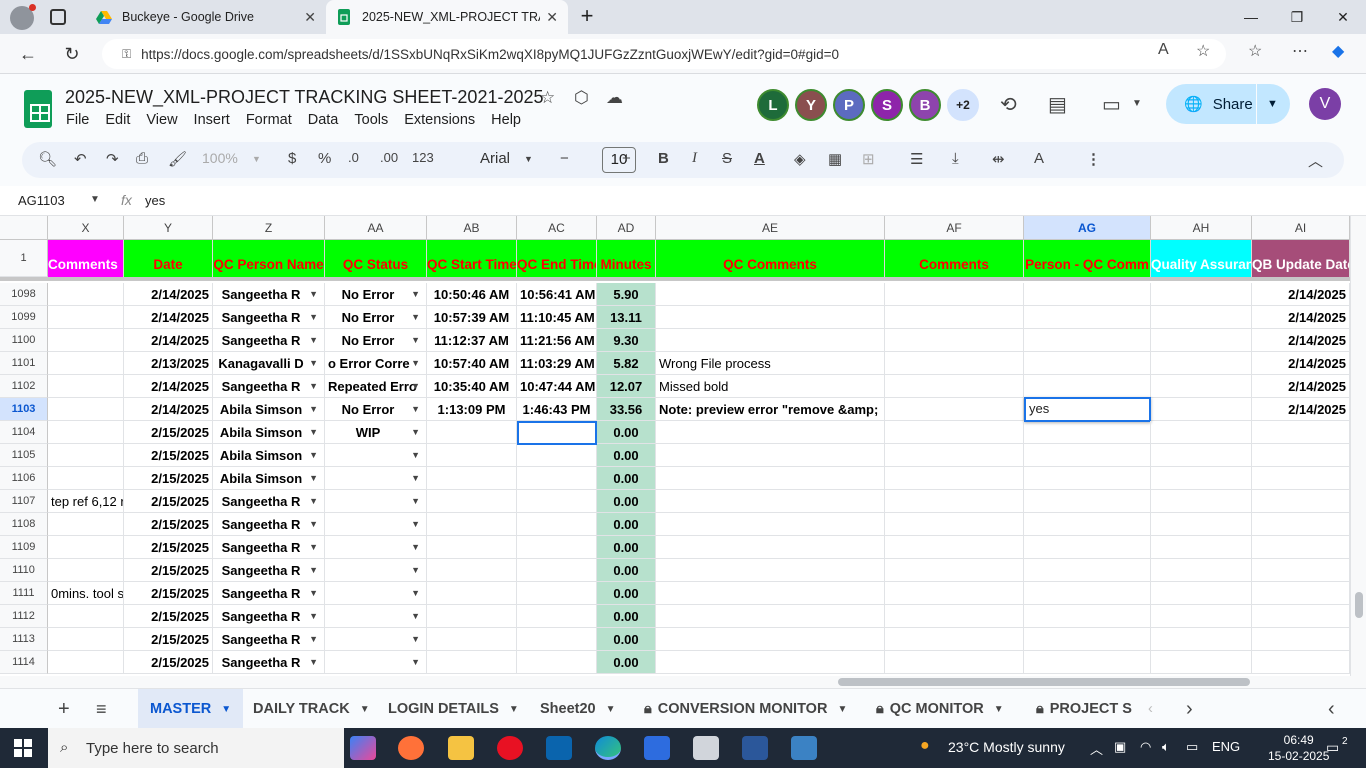 This screenshot has height=768, width=1366. I want to click on calculator-icon, so click(706, 748).